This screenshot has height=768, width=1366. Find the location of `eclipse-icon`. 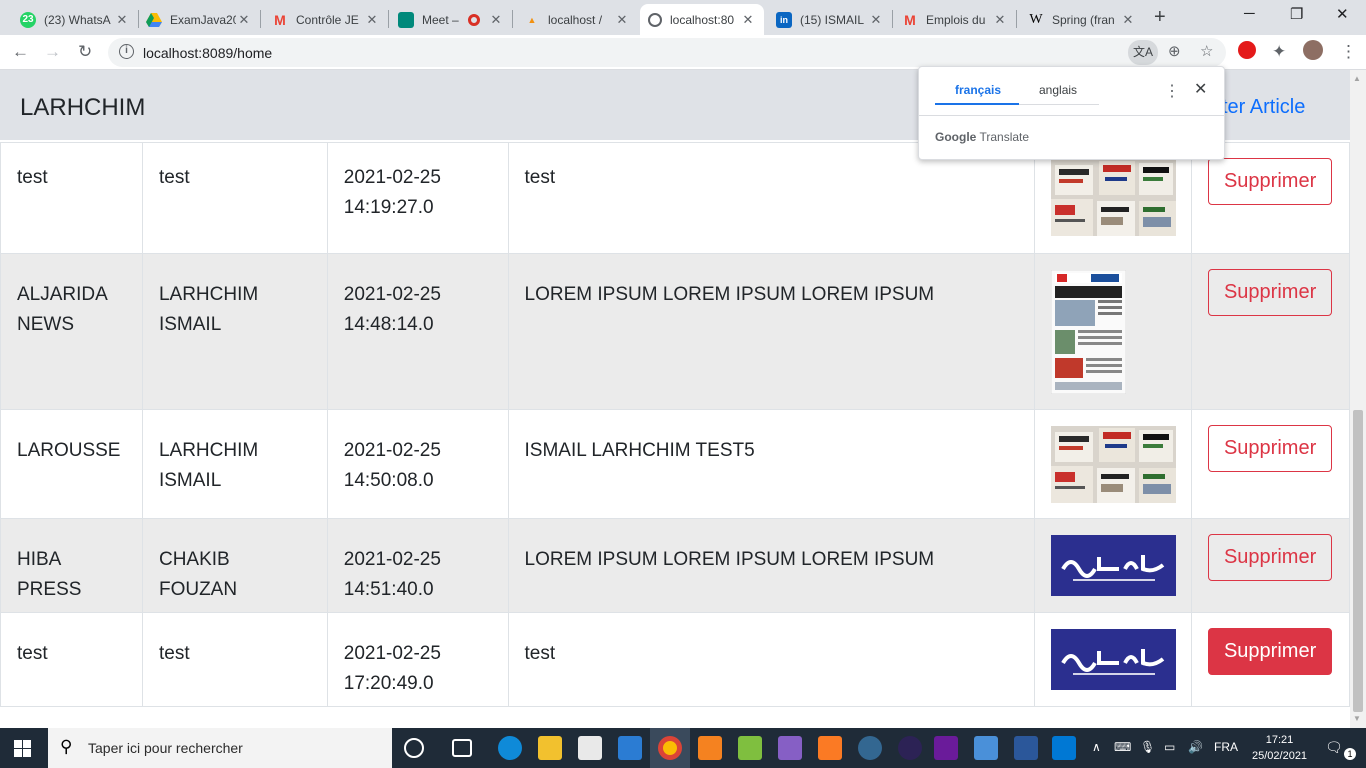

eclipse-icon is located at coordinates (910, 748).